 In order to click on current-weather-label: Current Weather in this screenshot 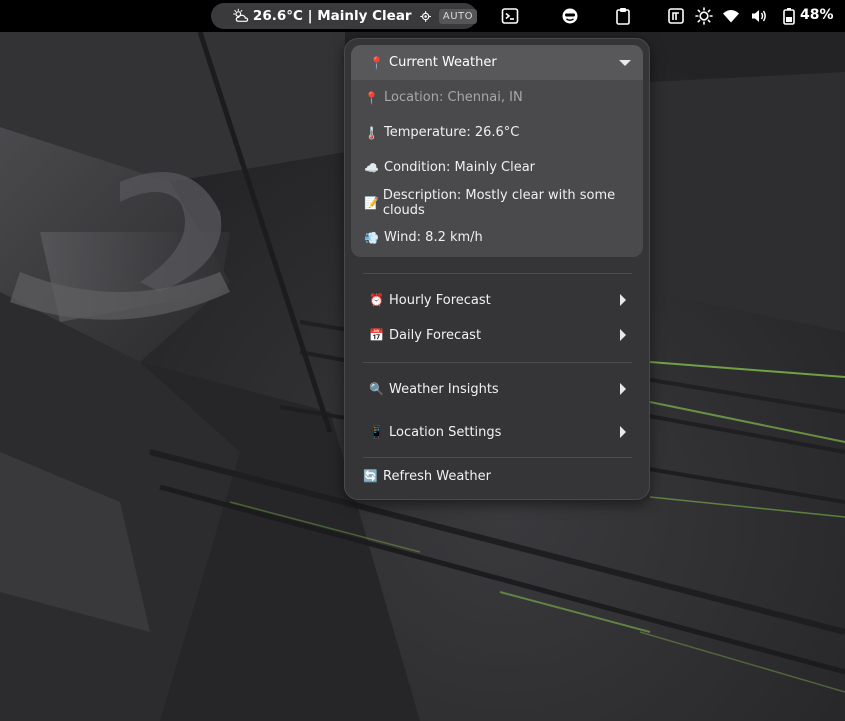, I will do `click(443, 62)`.